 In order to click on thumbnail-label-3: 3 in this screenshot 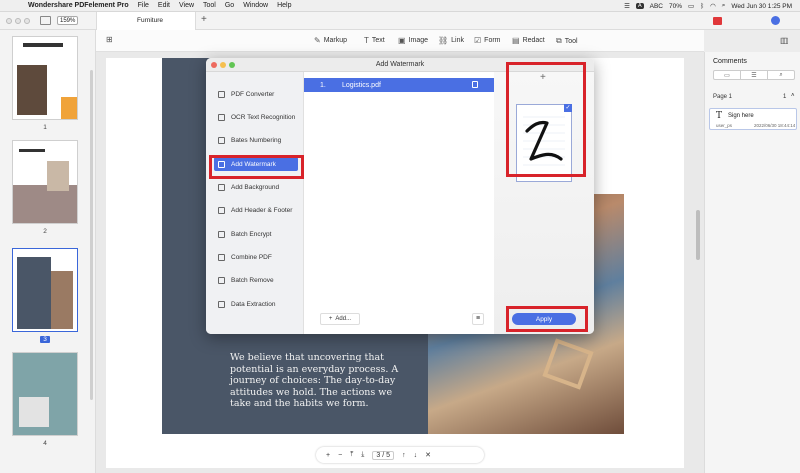, I will do `click(45, 339)`.